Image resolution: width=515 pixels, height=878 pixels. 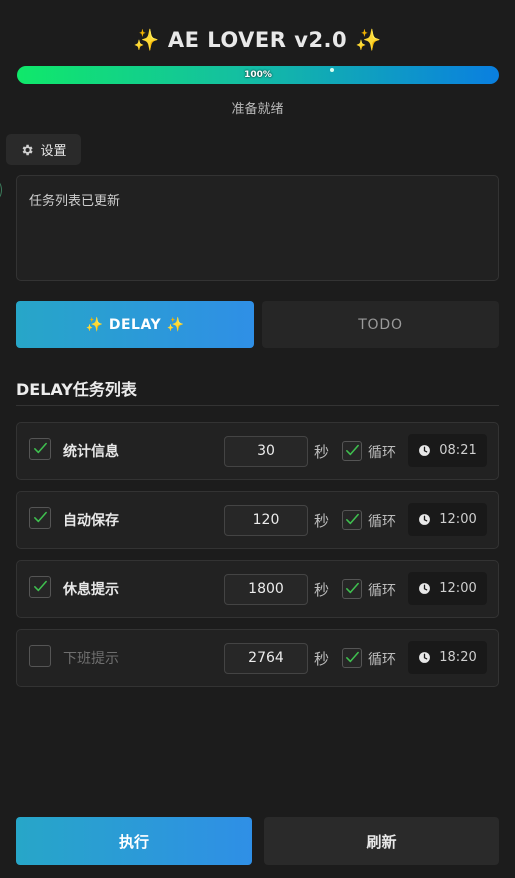 What do you see at coordinates (91, 521) in the screenshot?
I see `task-name: 自动保存` at bounding box center [91, 521].